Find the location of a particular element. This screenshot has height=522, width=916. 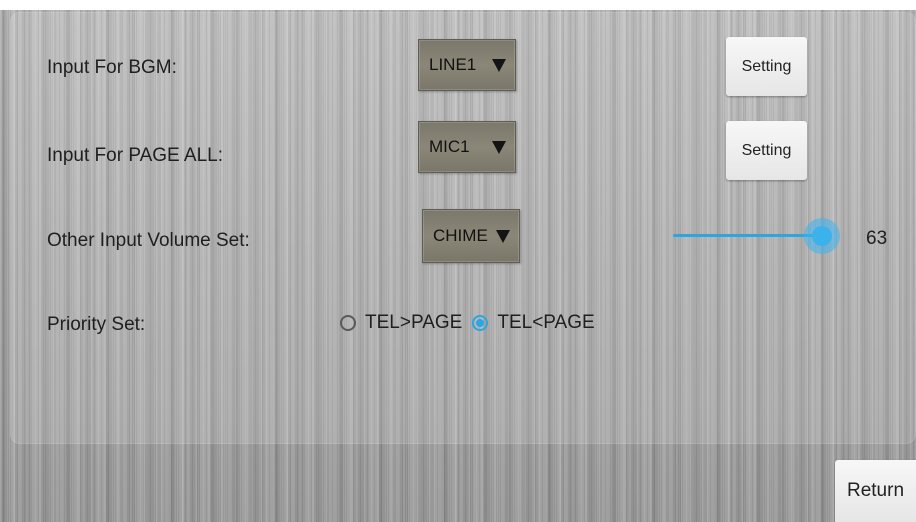

page-all-input-selected: MIC1 is located at coordinates (449, 146).